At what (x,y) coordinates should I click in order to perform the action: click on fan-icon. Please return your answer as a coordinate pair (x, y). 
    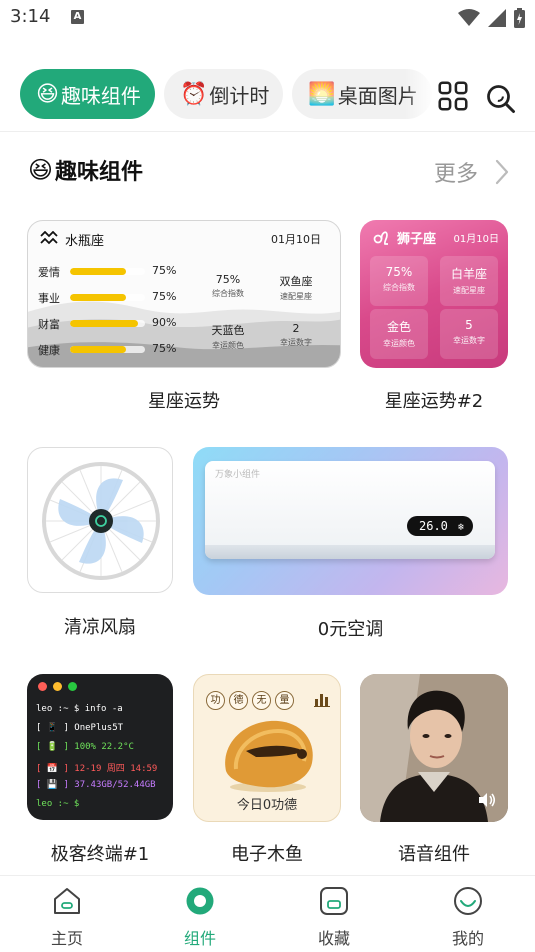
    Looking at the image, I should click on (101, 521).